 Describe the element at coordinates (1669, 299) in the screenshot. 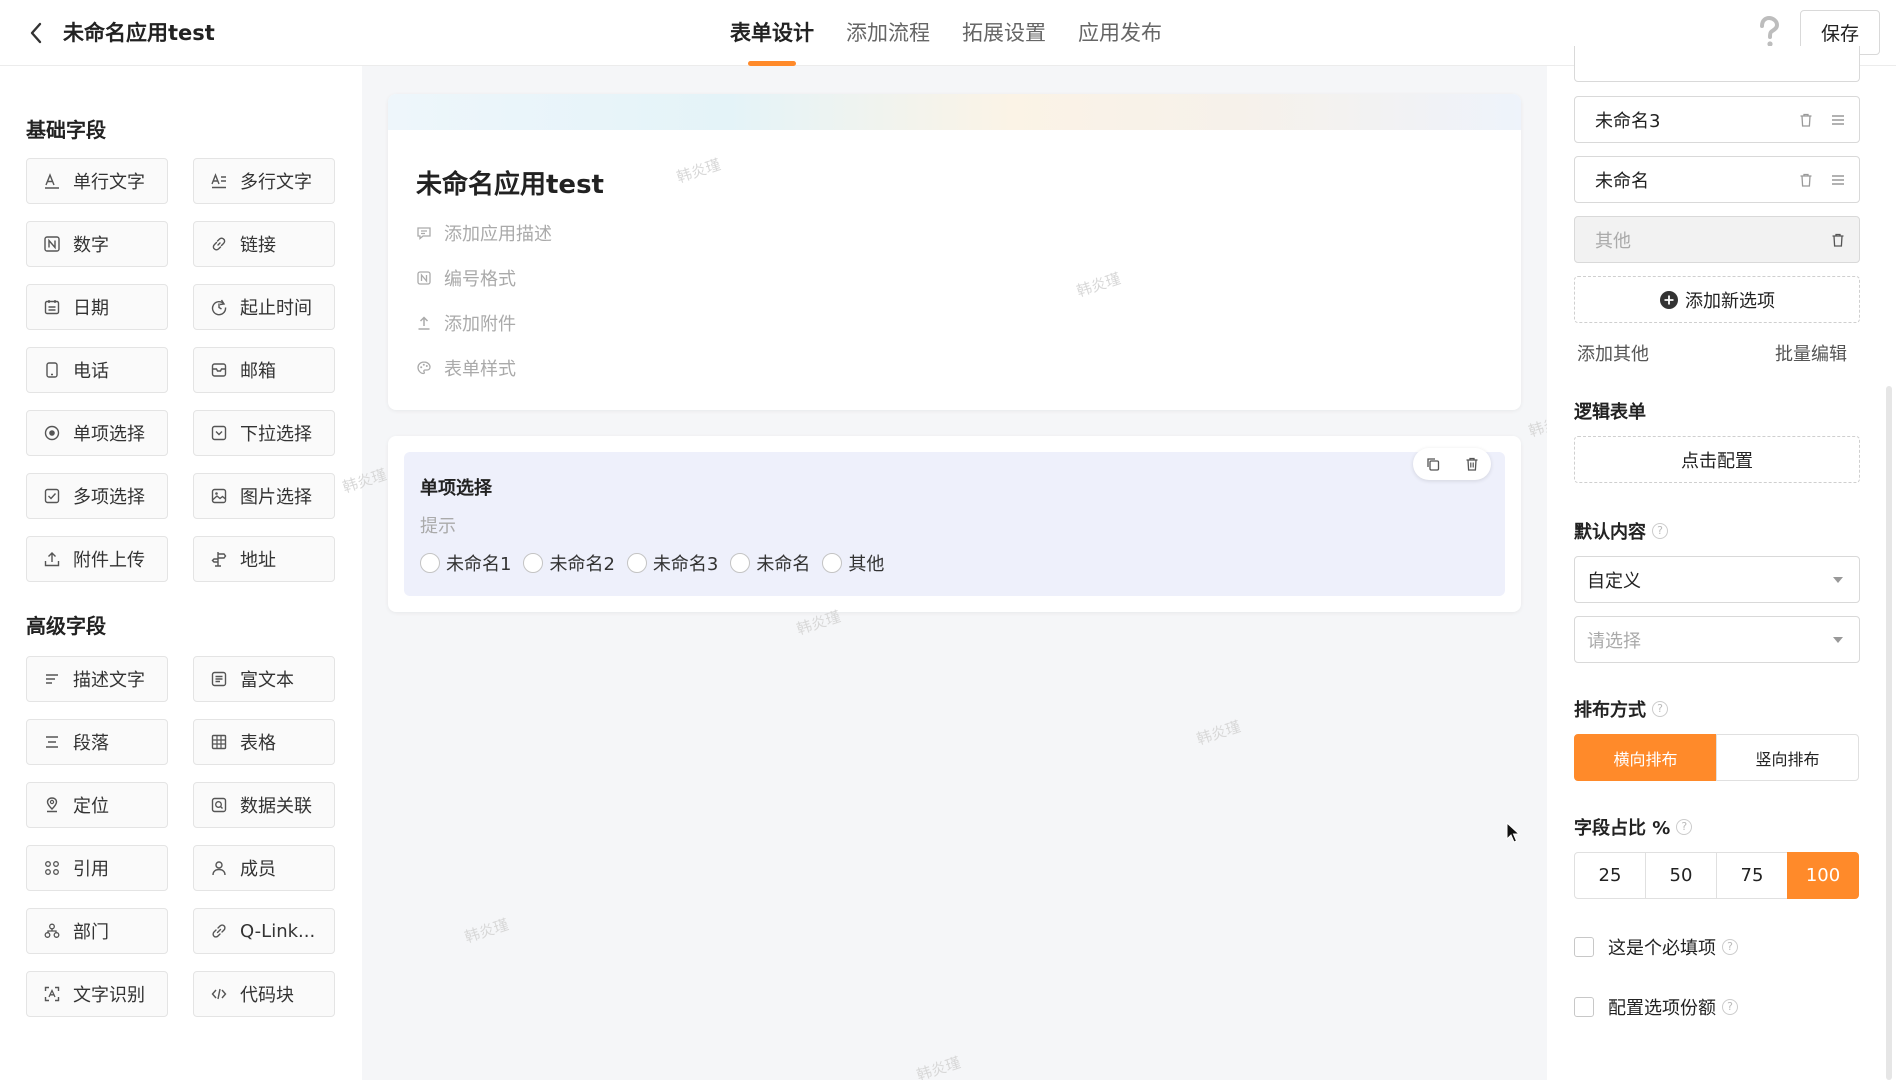

I see `plus-circle-icon` at that location.